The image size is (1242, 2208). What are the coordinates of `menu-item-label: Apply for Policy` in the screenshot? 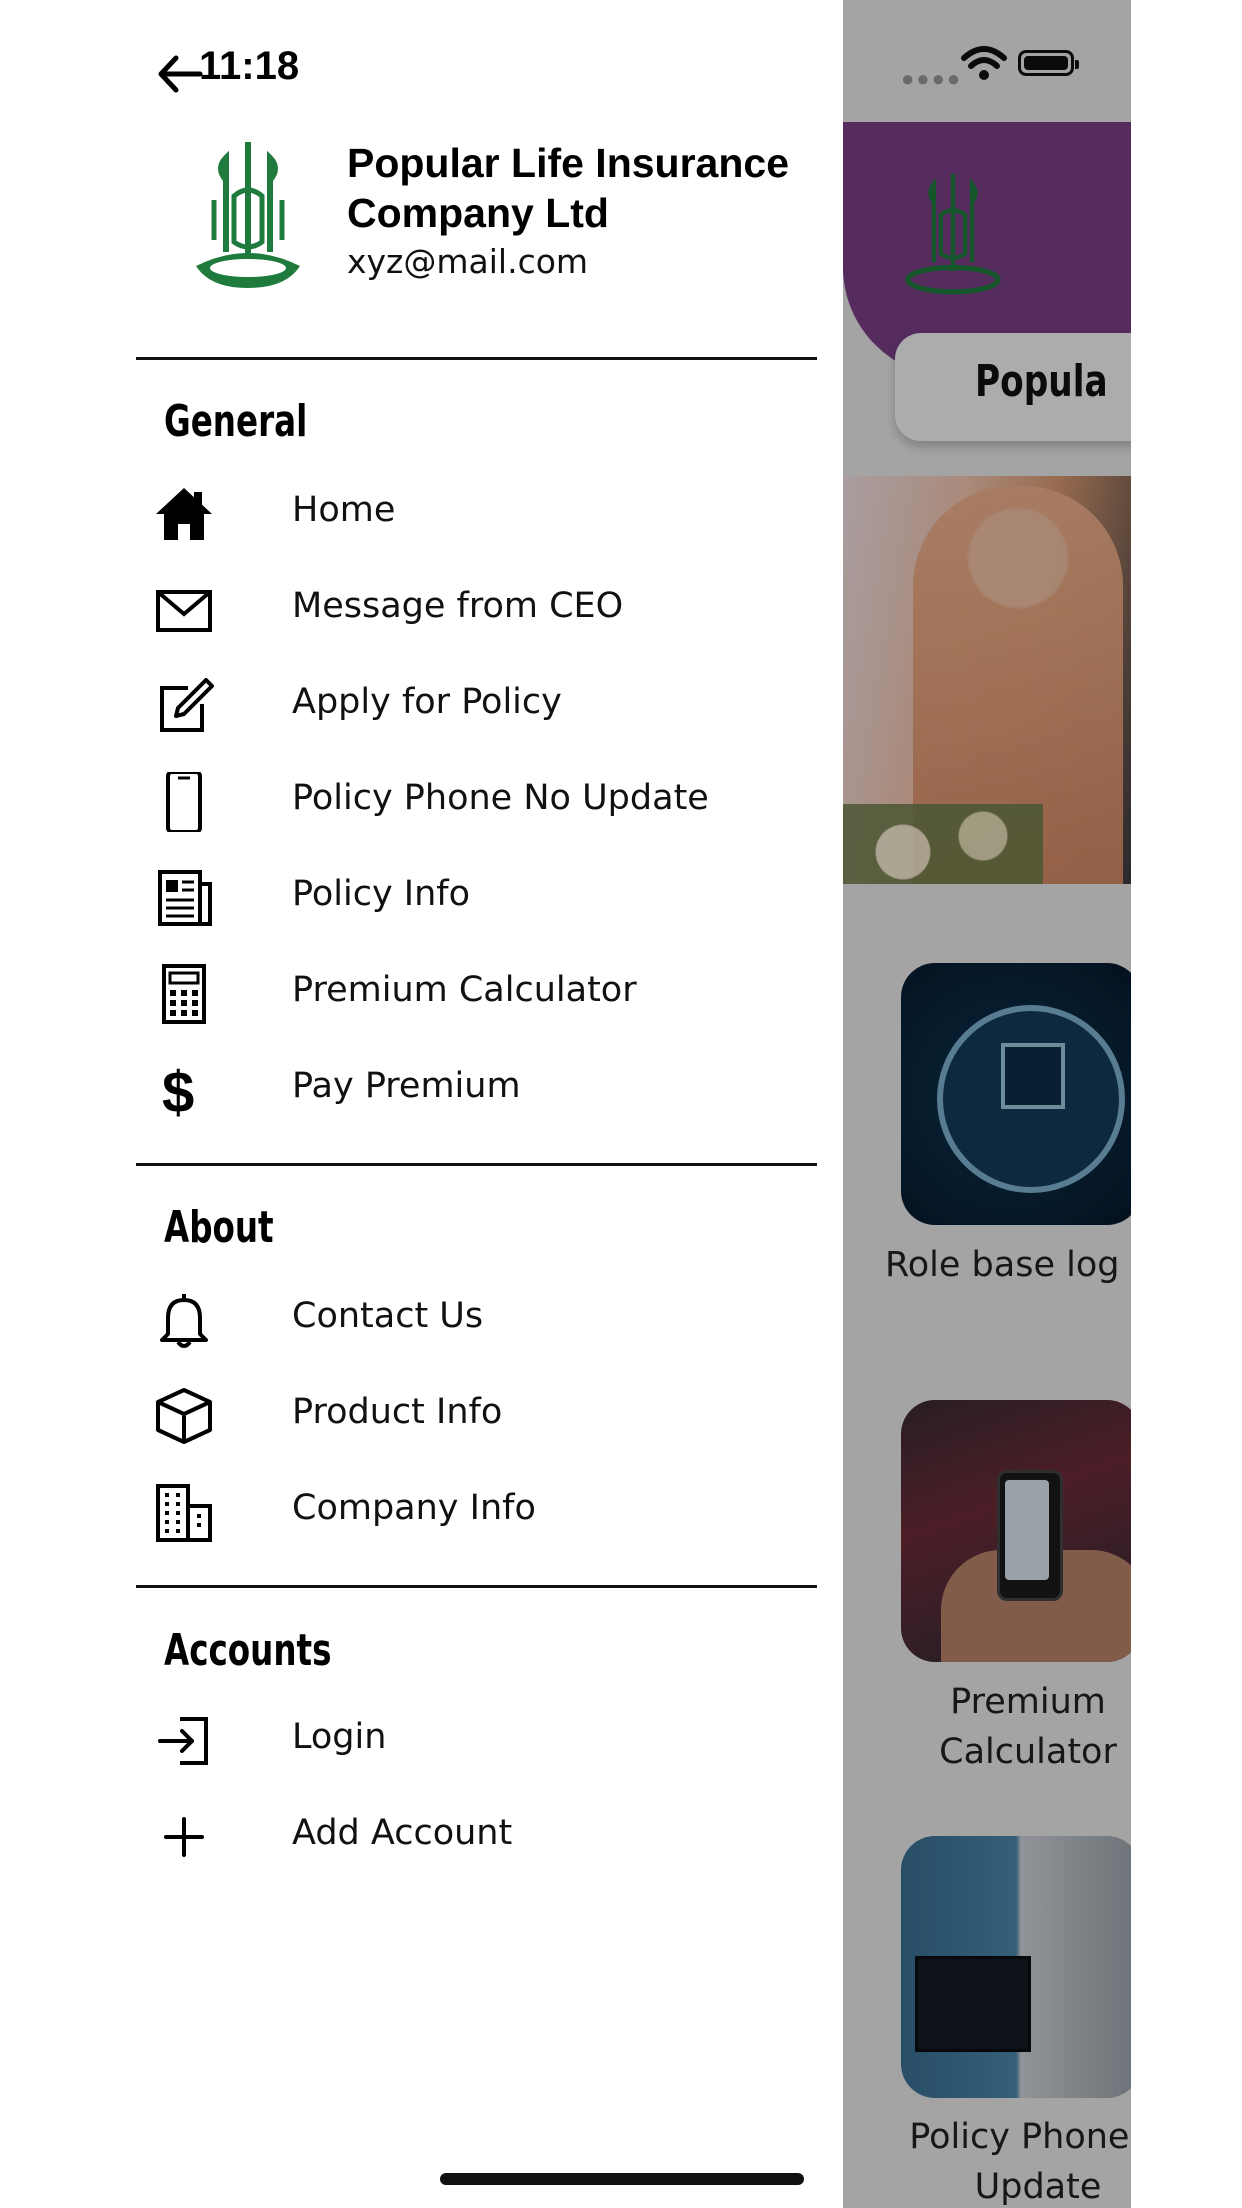 It's located at (427, 702).